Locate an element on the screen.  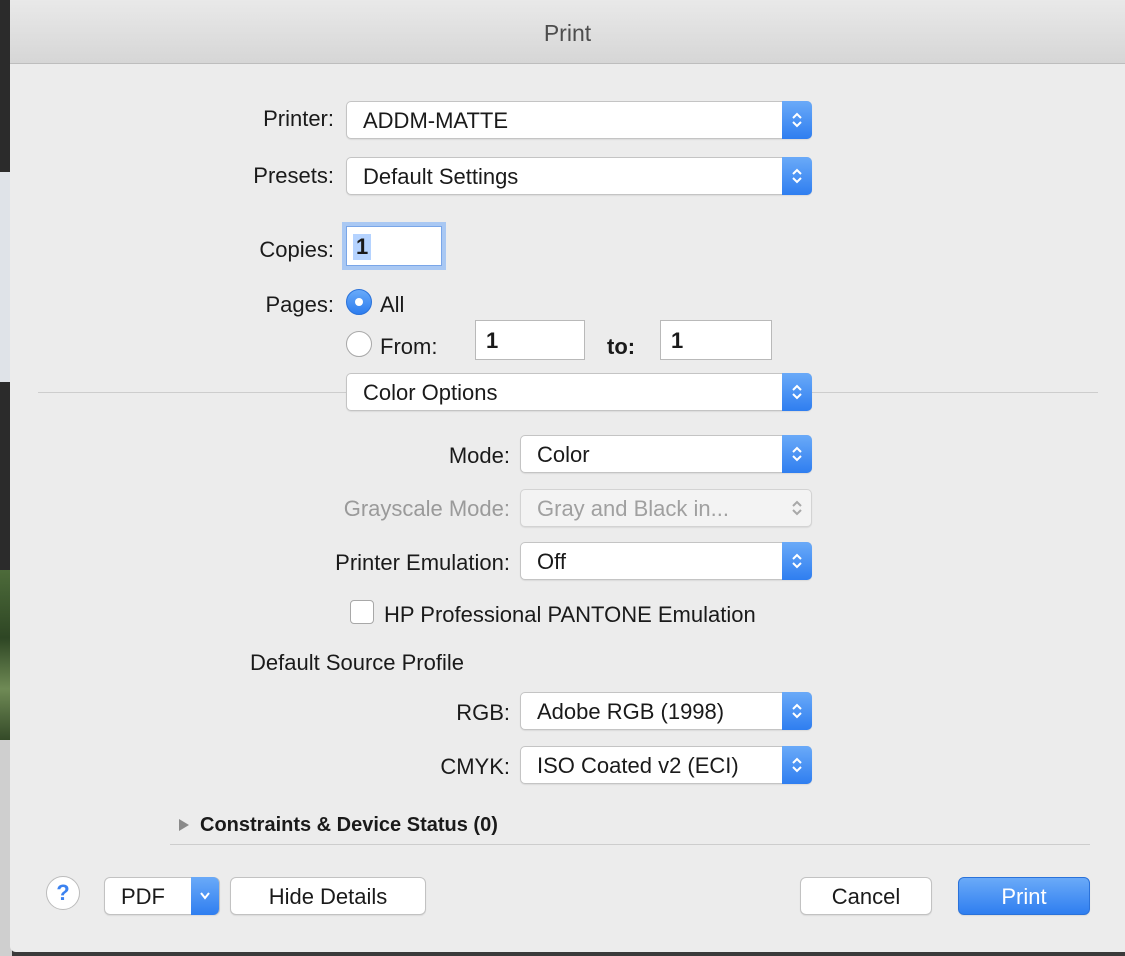
cmyk-popup: ISO Coated v2 (ECI) is located at coordinates (666, 765).